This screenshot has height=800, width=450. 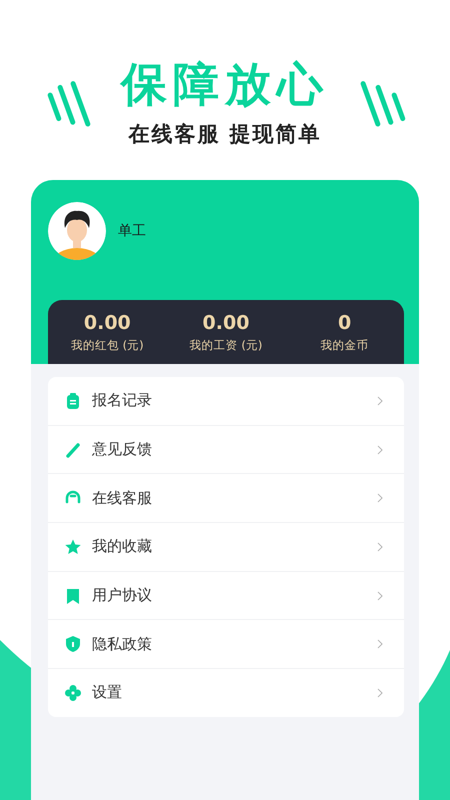 I want to click on clipboard-icon, so click(x=73, y=401).